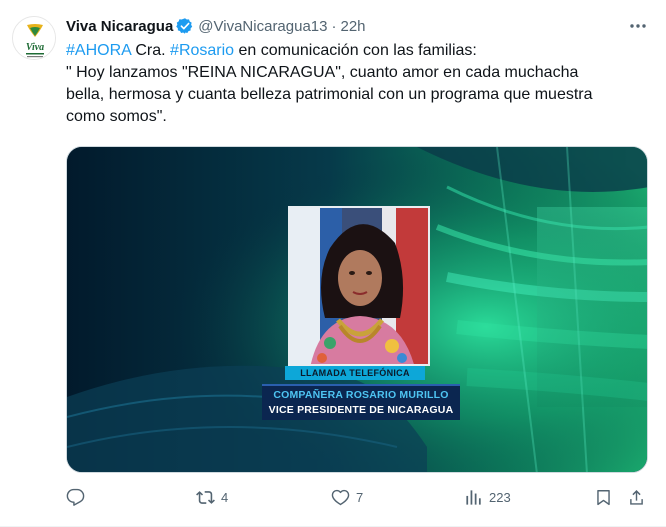  What do you see at coordinates (500, 497) in the screenshot?
I see `view-count: 223` at bounding box center [500, 497].